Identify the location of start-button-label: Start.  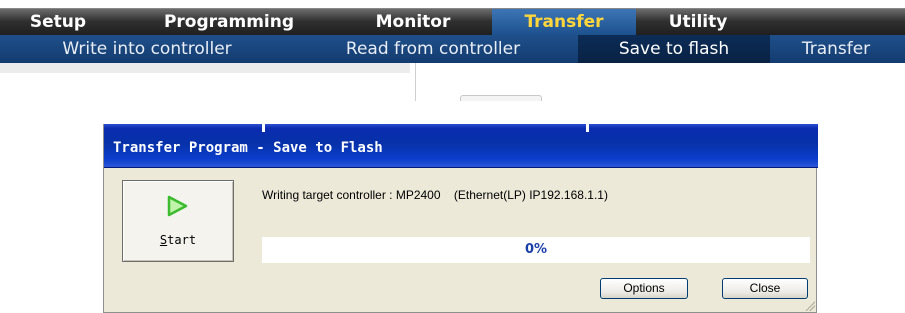
(178, 240).